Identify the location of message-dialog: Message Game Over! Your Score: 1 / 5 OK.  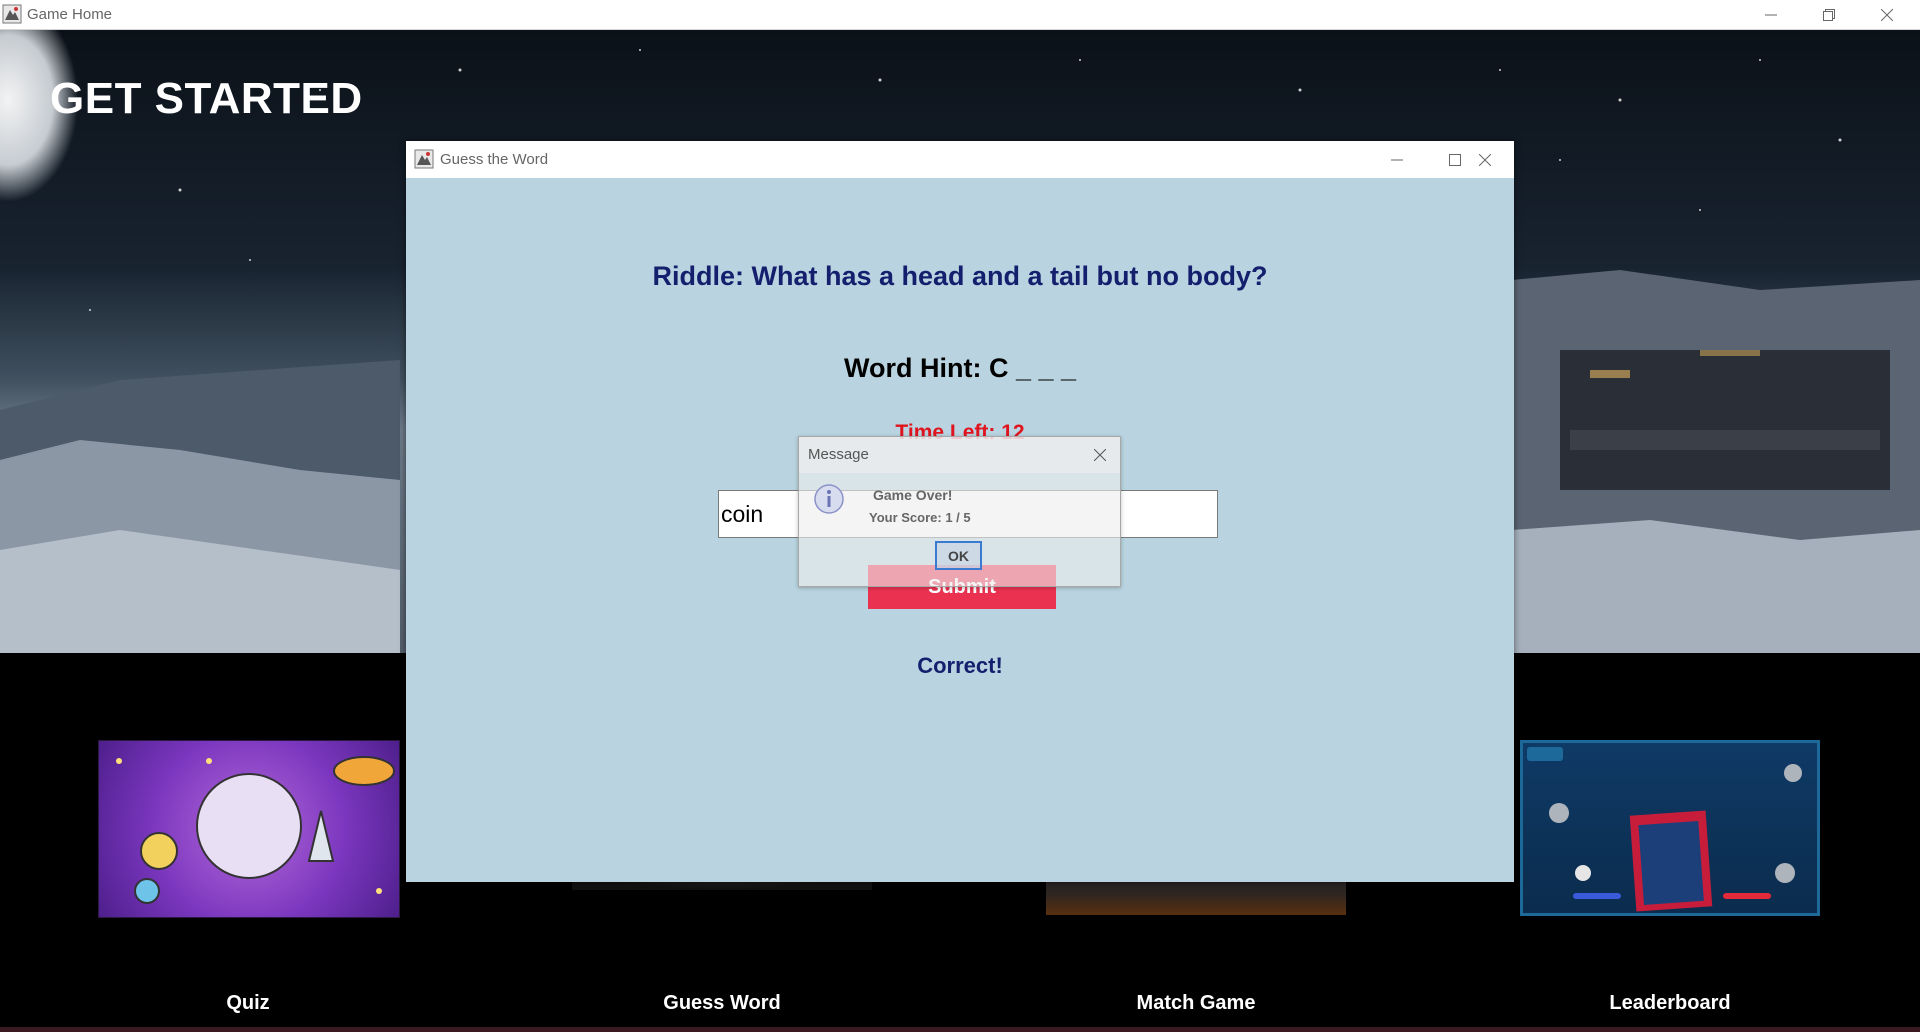
(959, 511).